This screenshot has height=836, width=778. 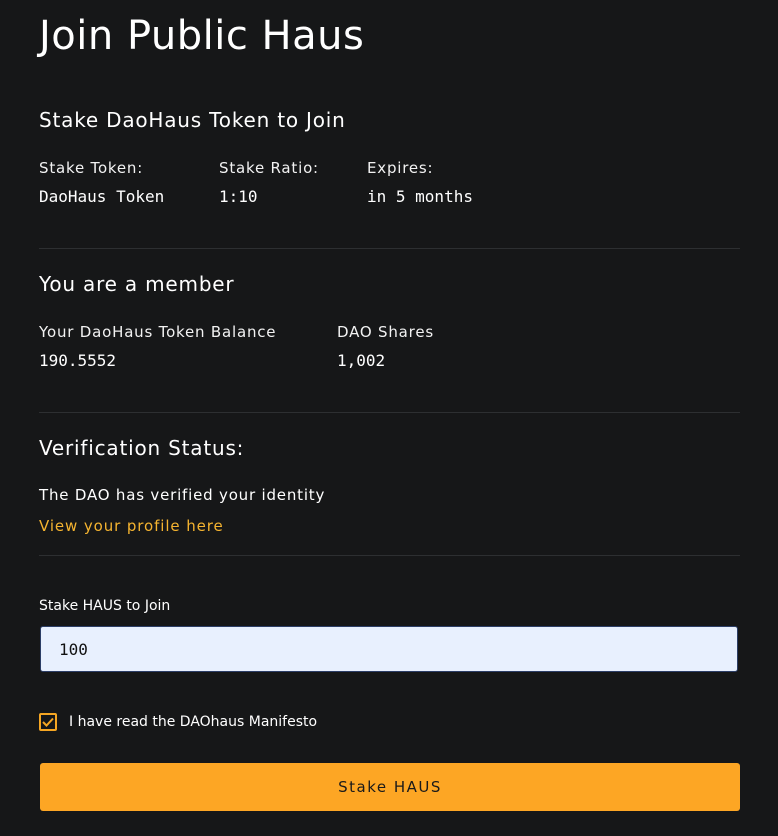 What do you see at coordinates (238, 196) in the screenshot?
I see `stake-ratio-value: 1:10` at bounding box center [238, 196].